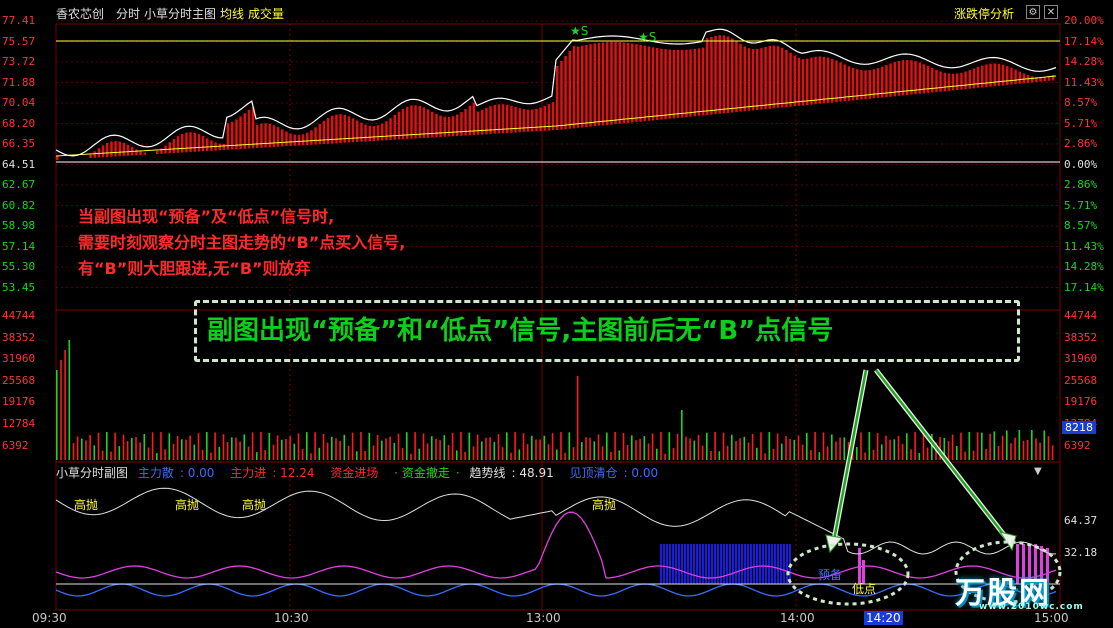  I want to click on pct-tick-right: 20.00%, so click(1084, 20).